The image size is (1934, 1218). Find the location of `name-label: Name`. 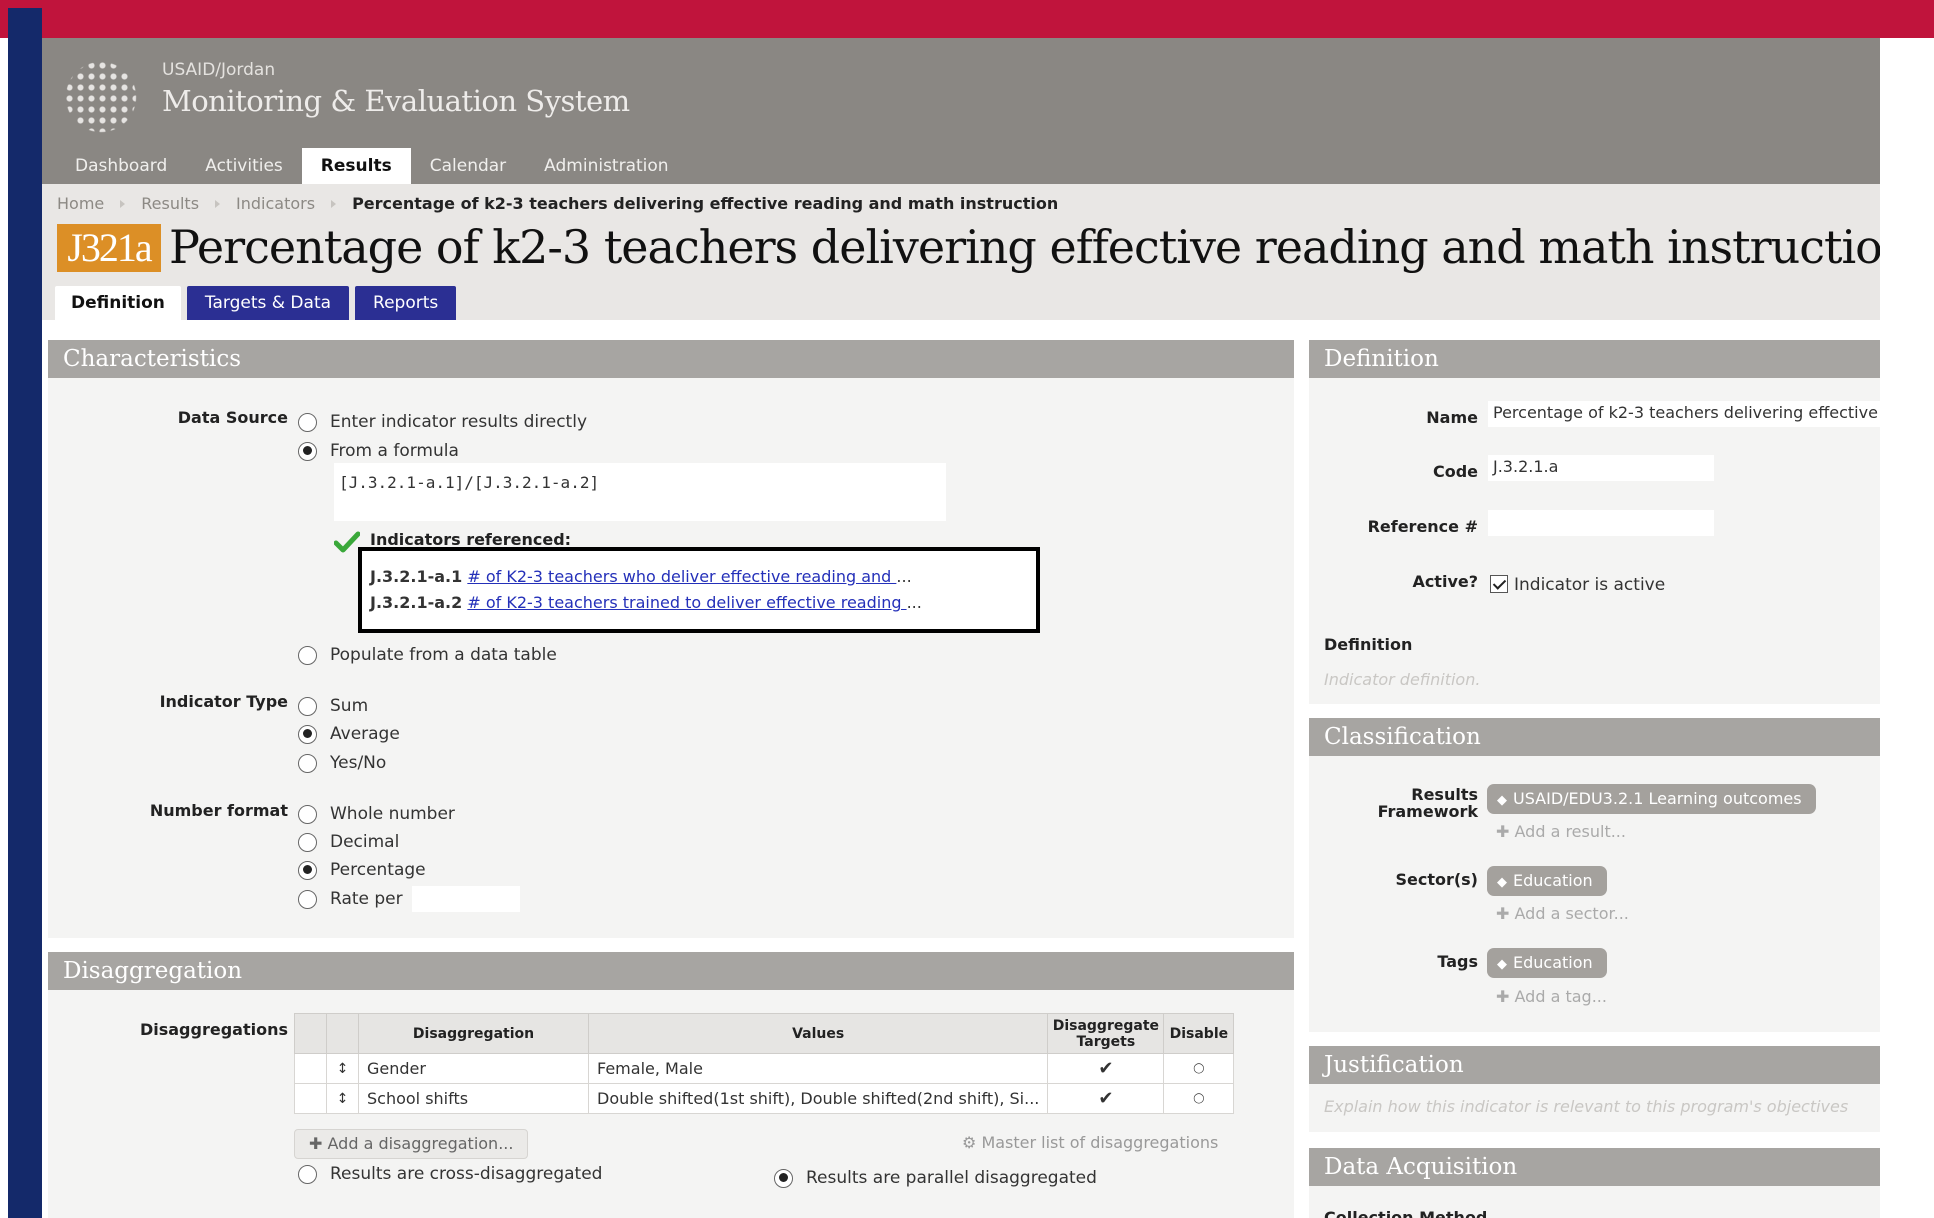

name-label: Name is located at coordinates (1452, 417).